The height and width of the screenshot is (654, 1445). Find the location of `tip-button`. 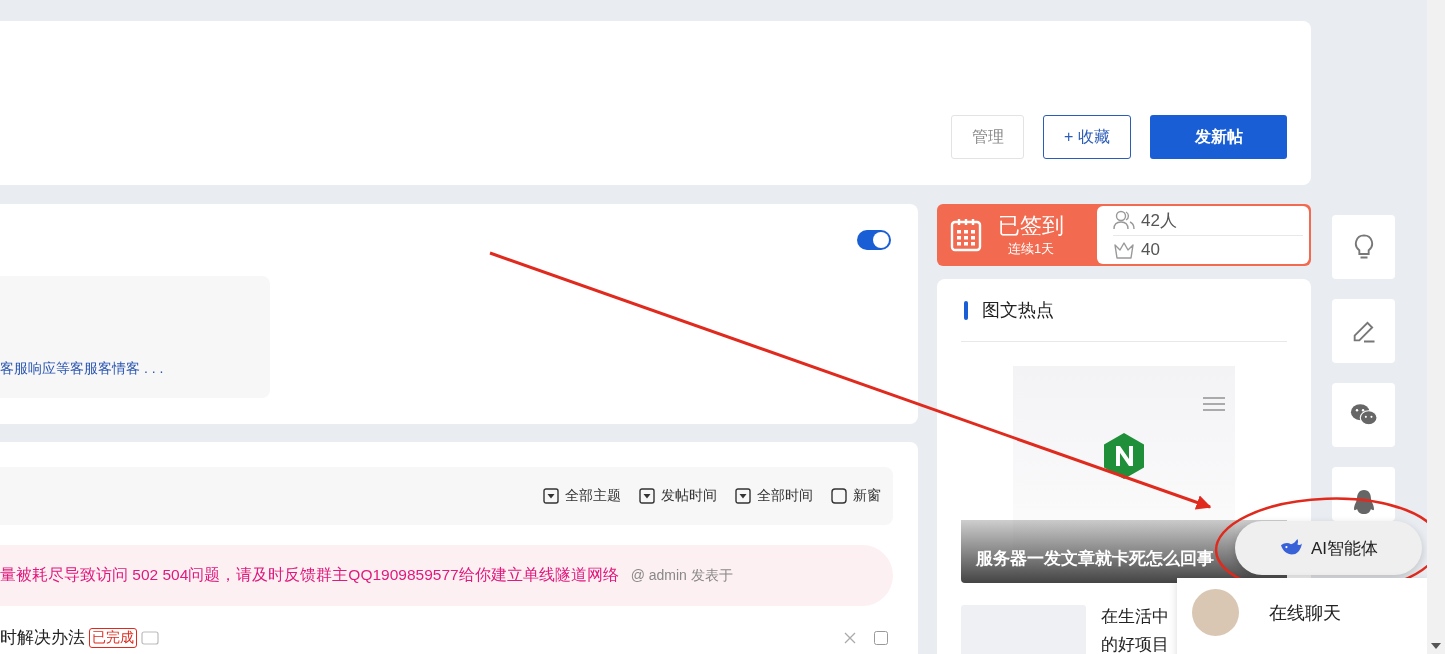

tip-button is located at coordinates (1363, 247).